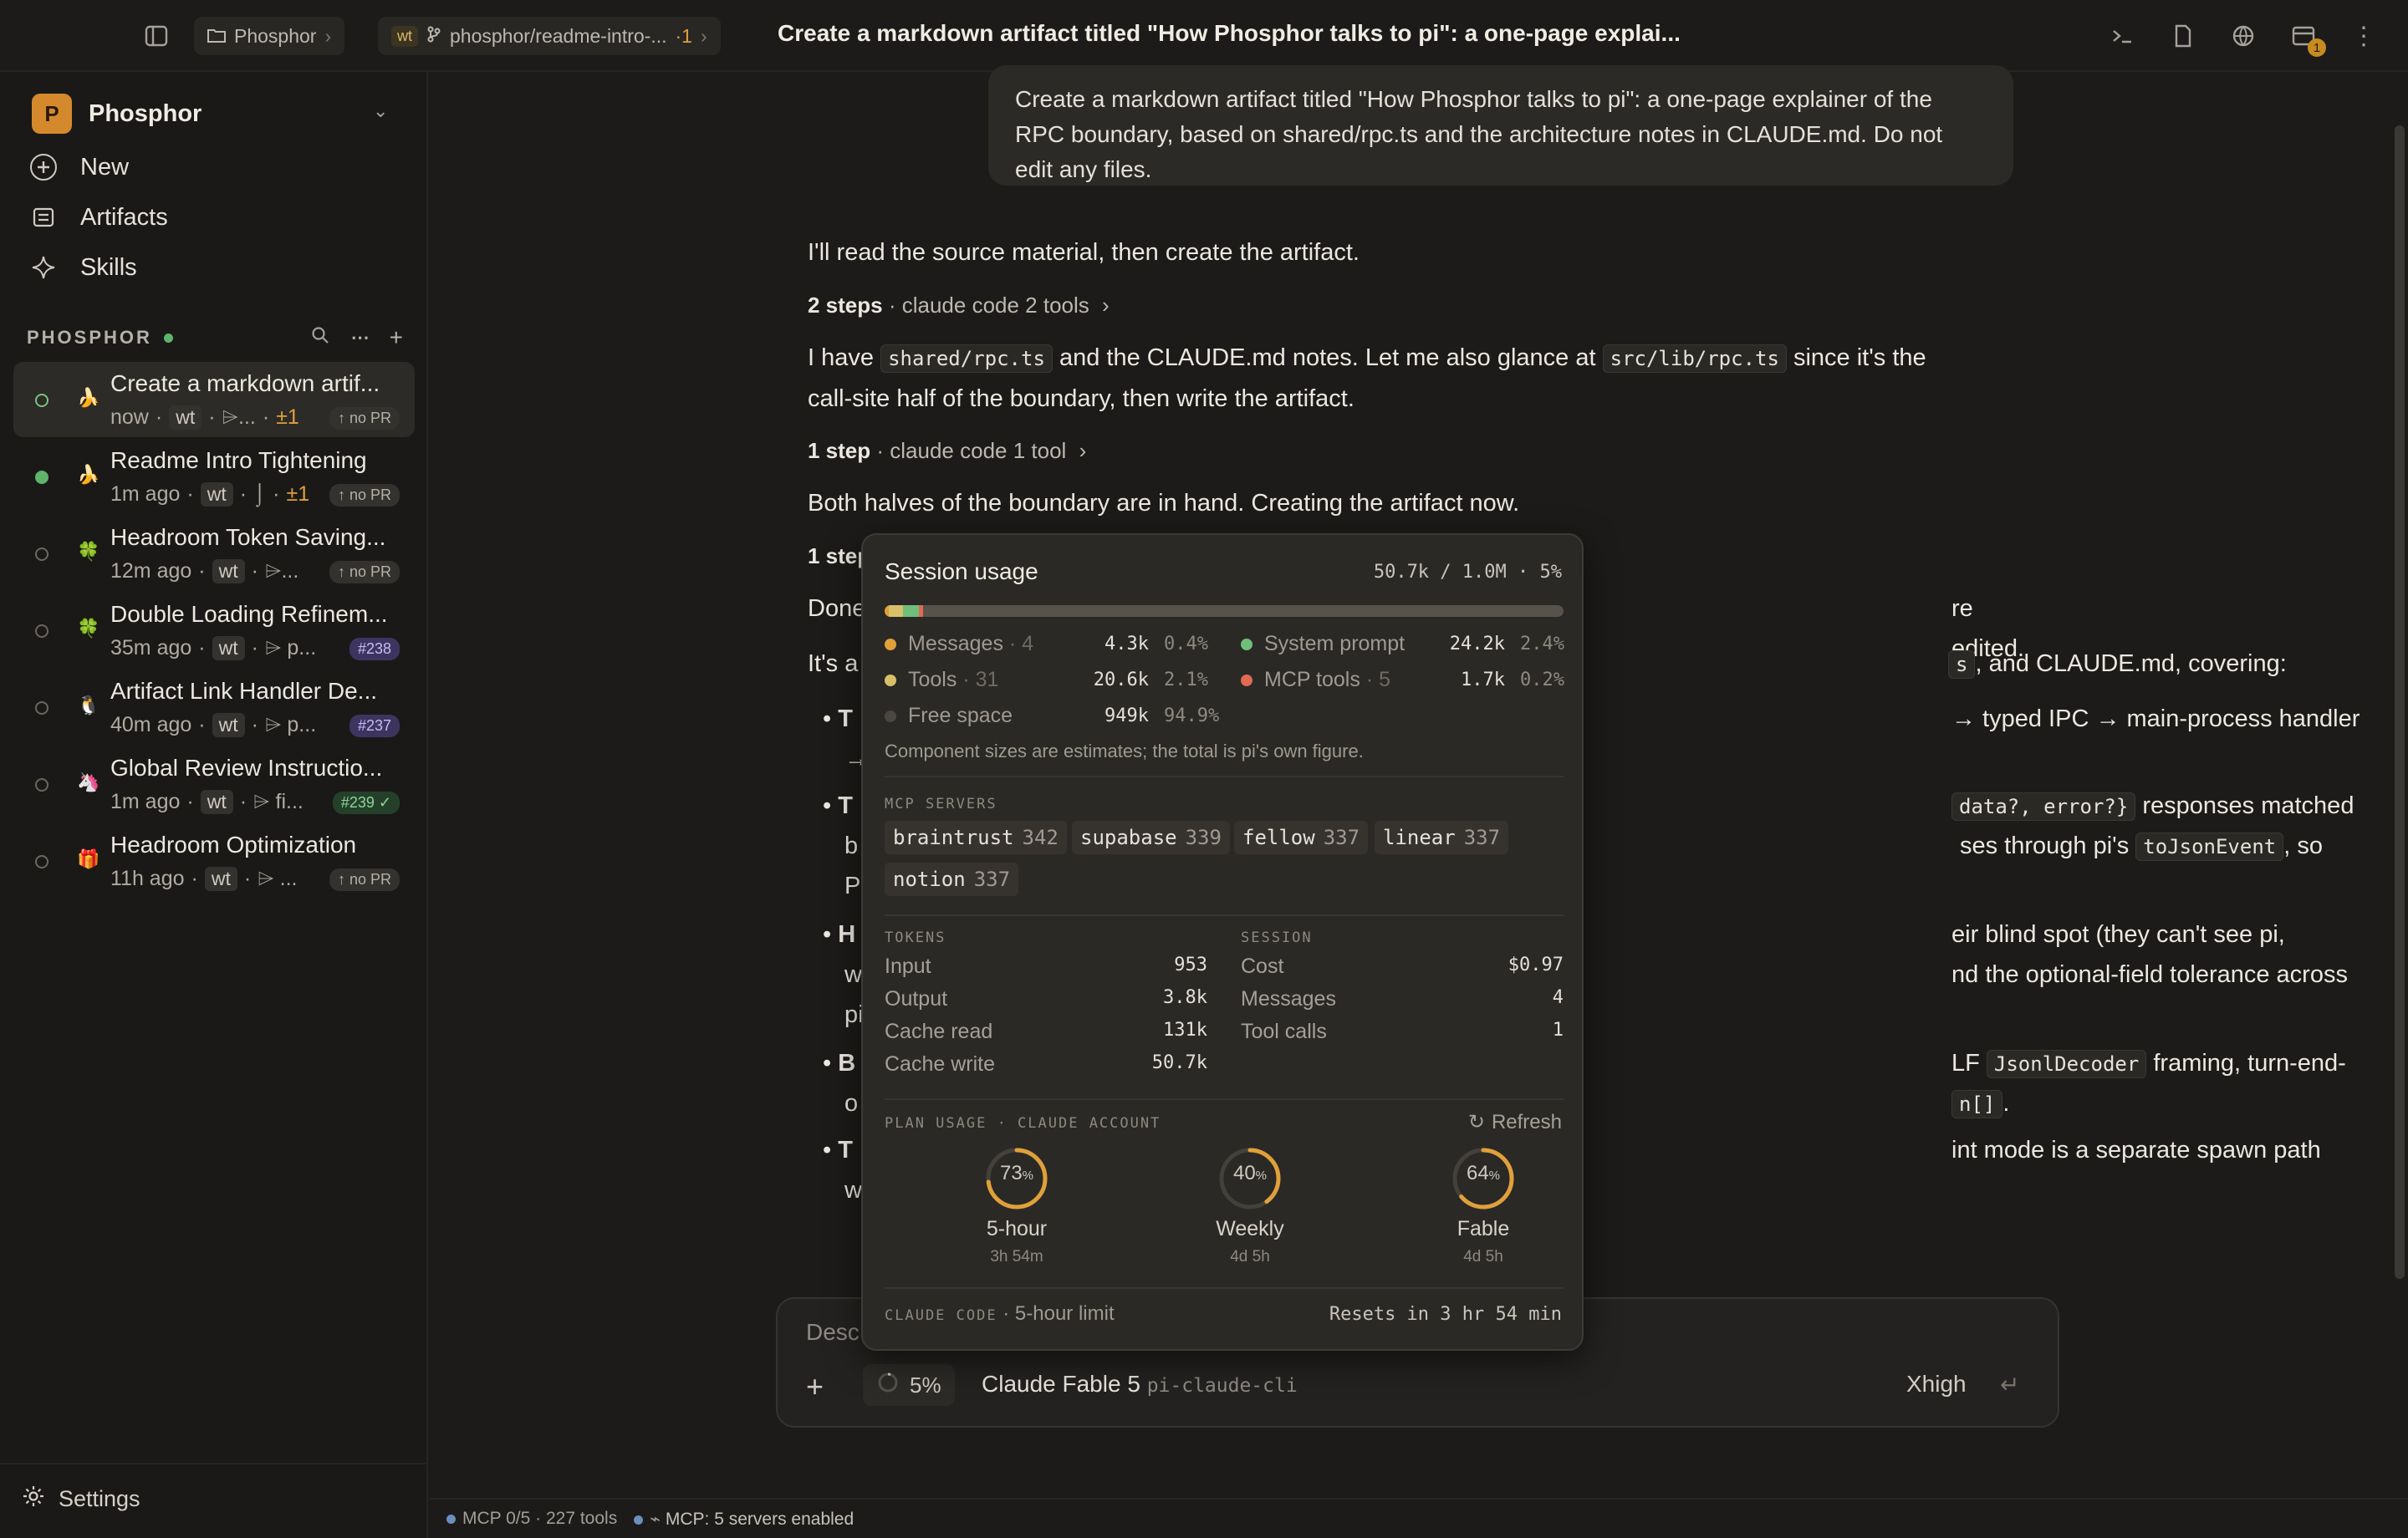 This screenshot has width=2408, height=1538. Describe the element at coordinates (1302, 838) in the screenshot. I see `mcp-server-chip: fellow 337` at that location.